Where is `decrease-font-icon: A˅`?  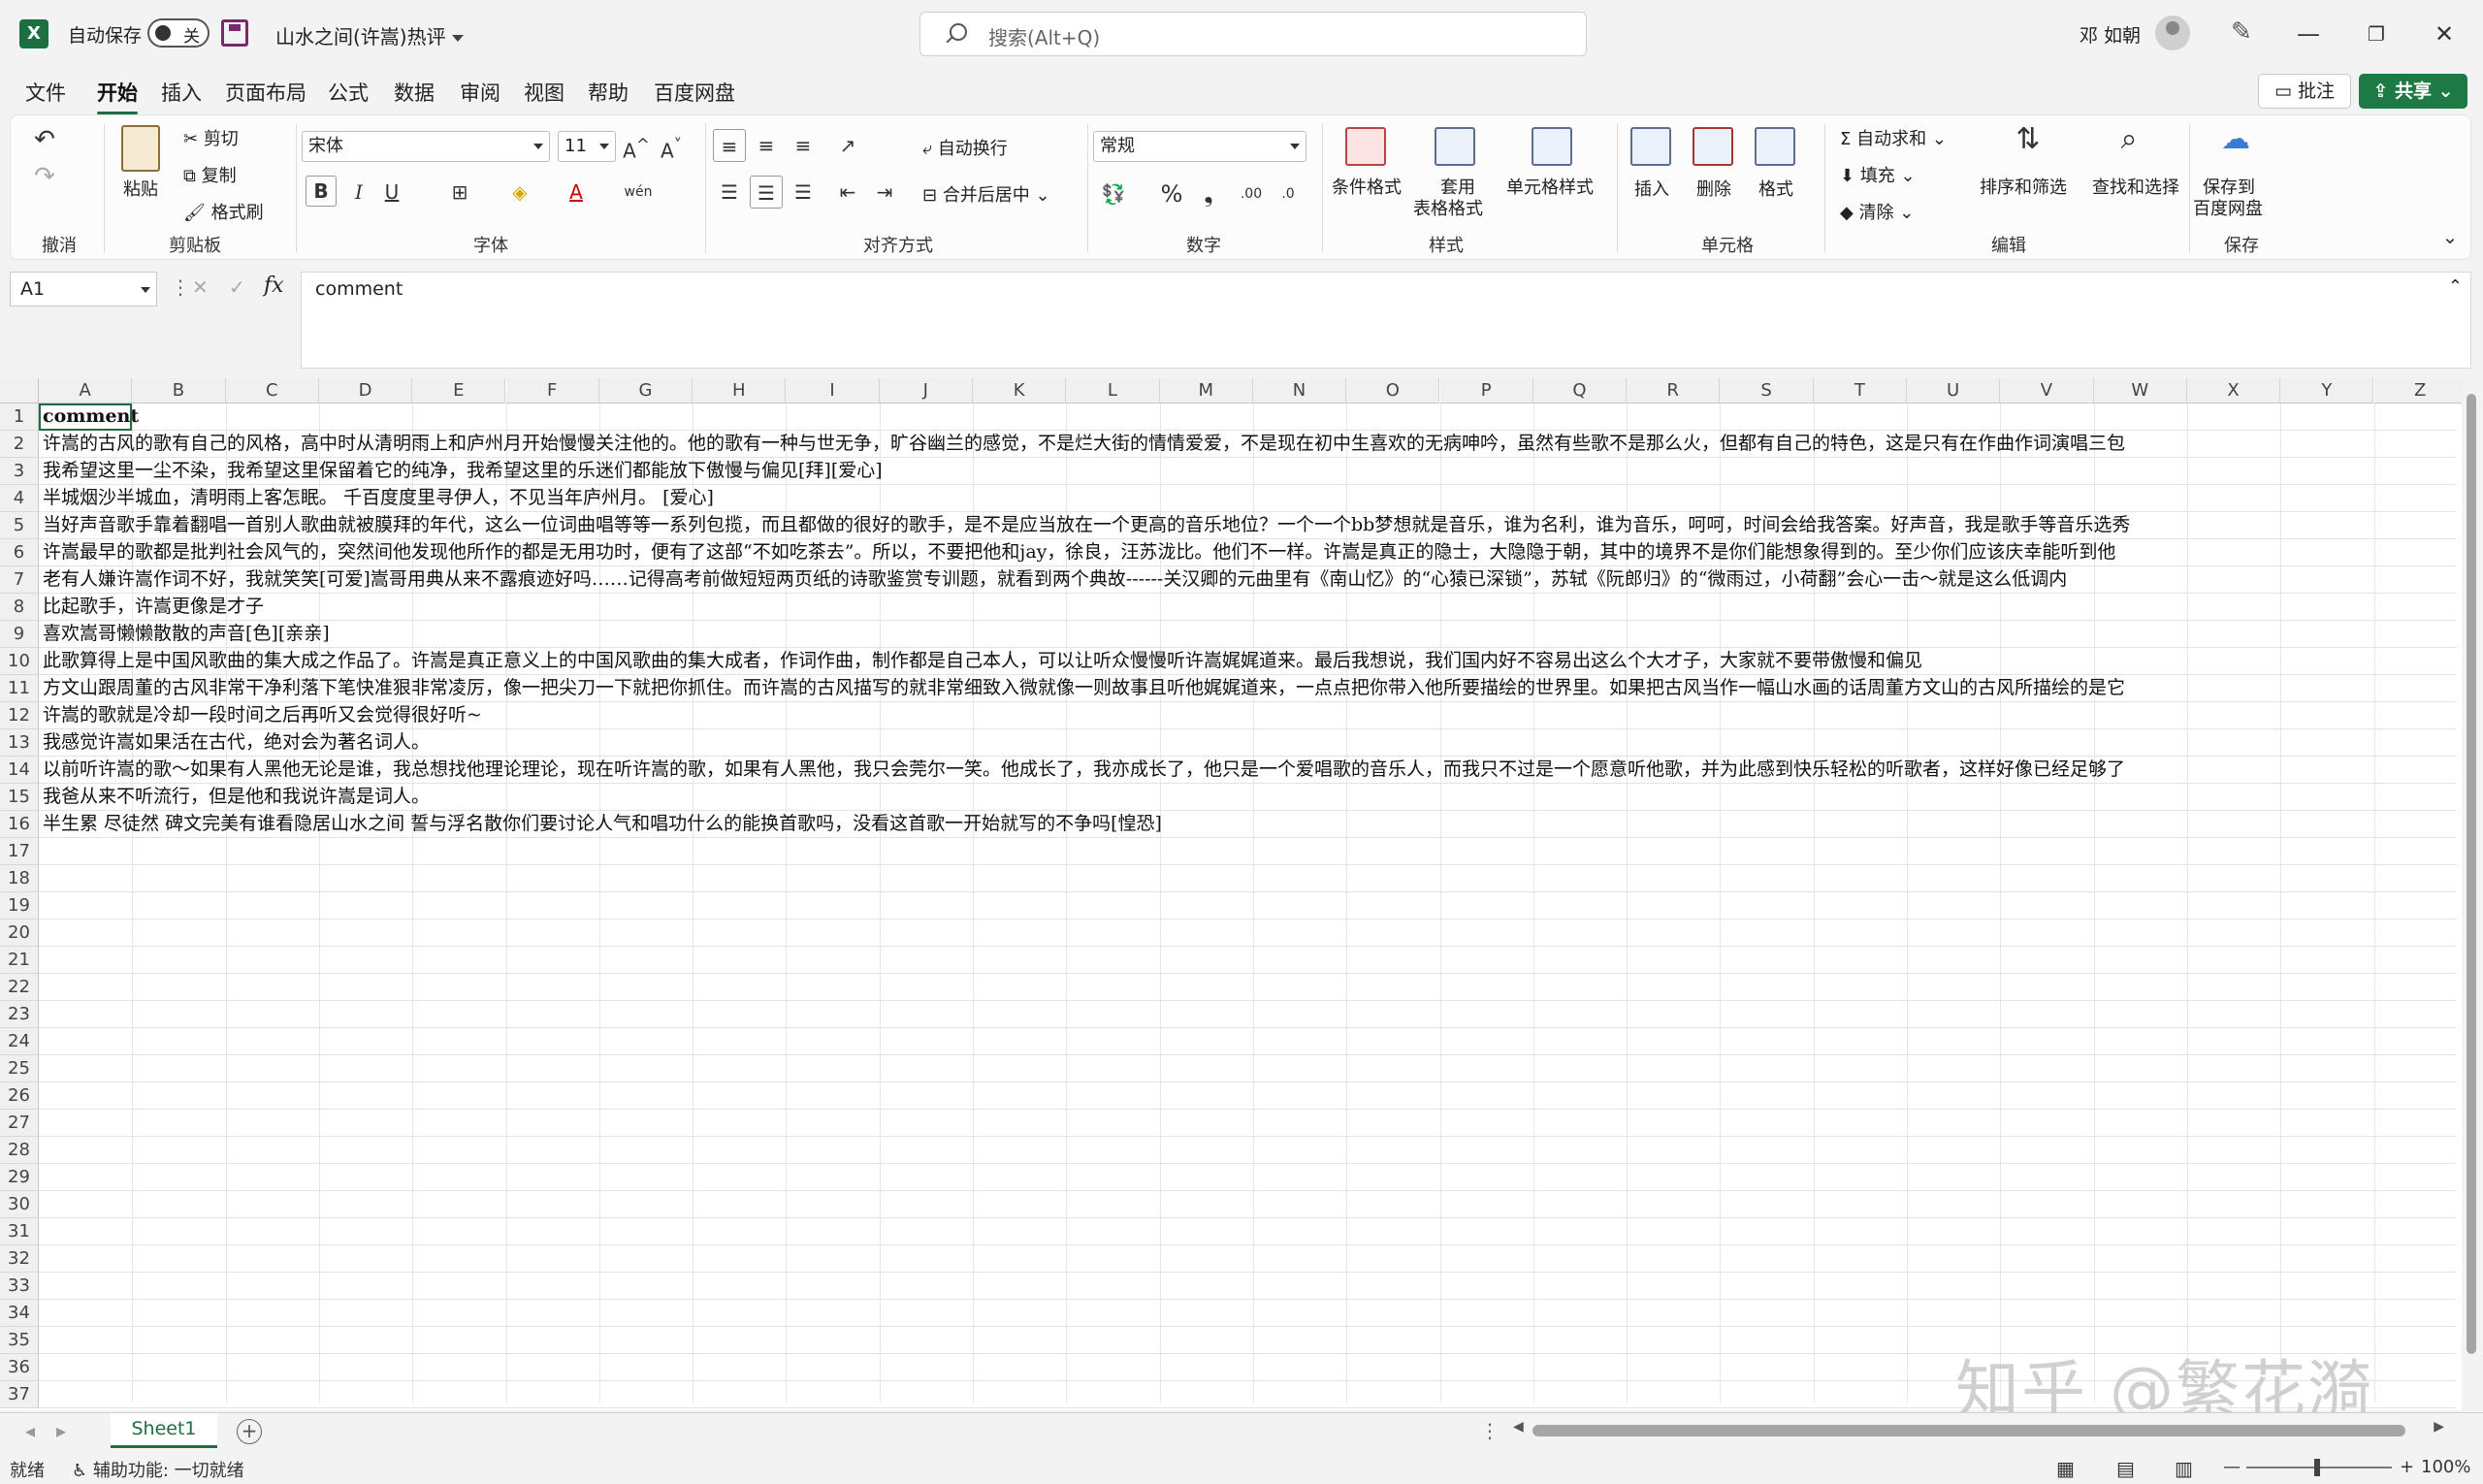 decrease-font-icon: A˅ is located at coordinates (672, 146).